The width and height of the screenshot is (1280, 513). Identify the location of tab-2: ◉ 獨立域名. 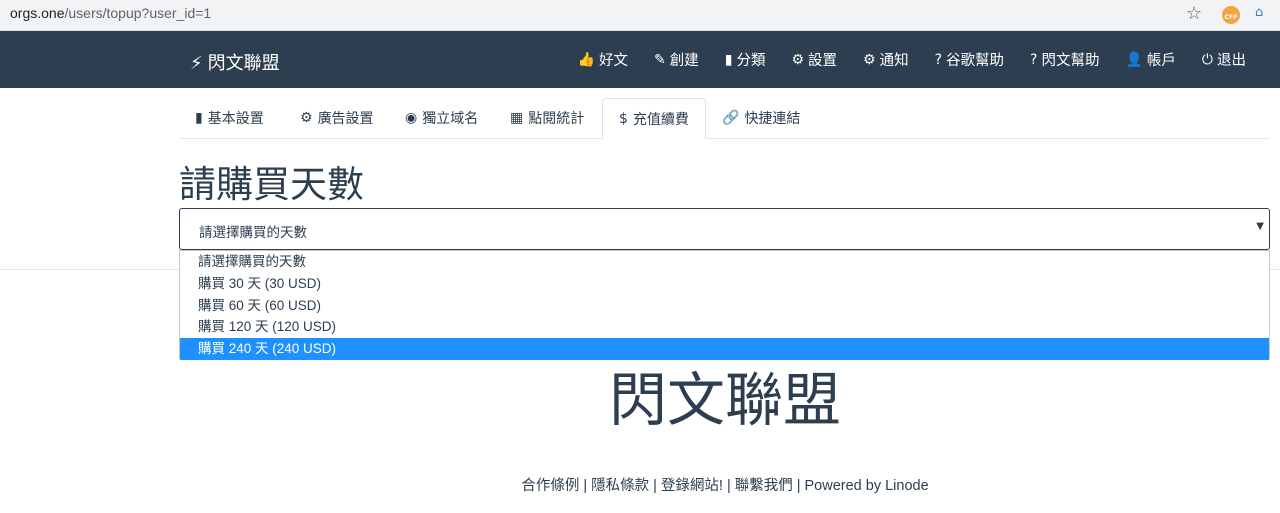
(441, 118).